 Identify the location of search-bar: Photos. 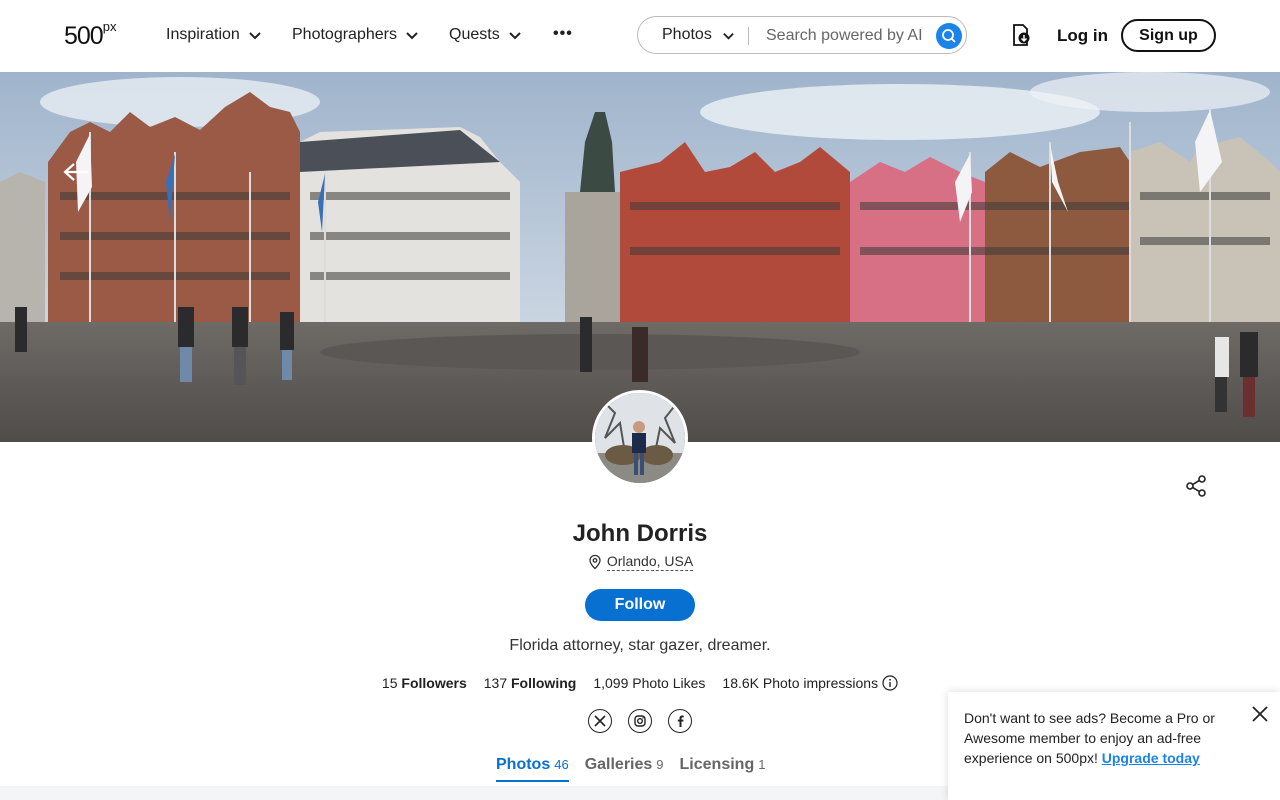
(802, 35).